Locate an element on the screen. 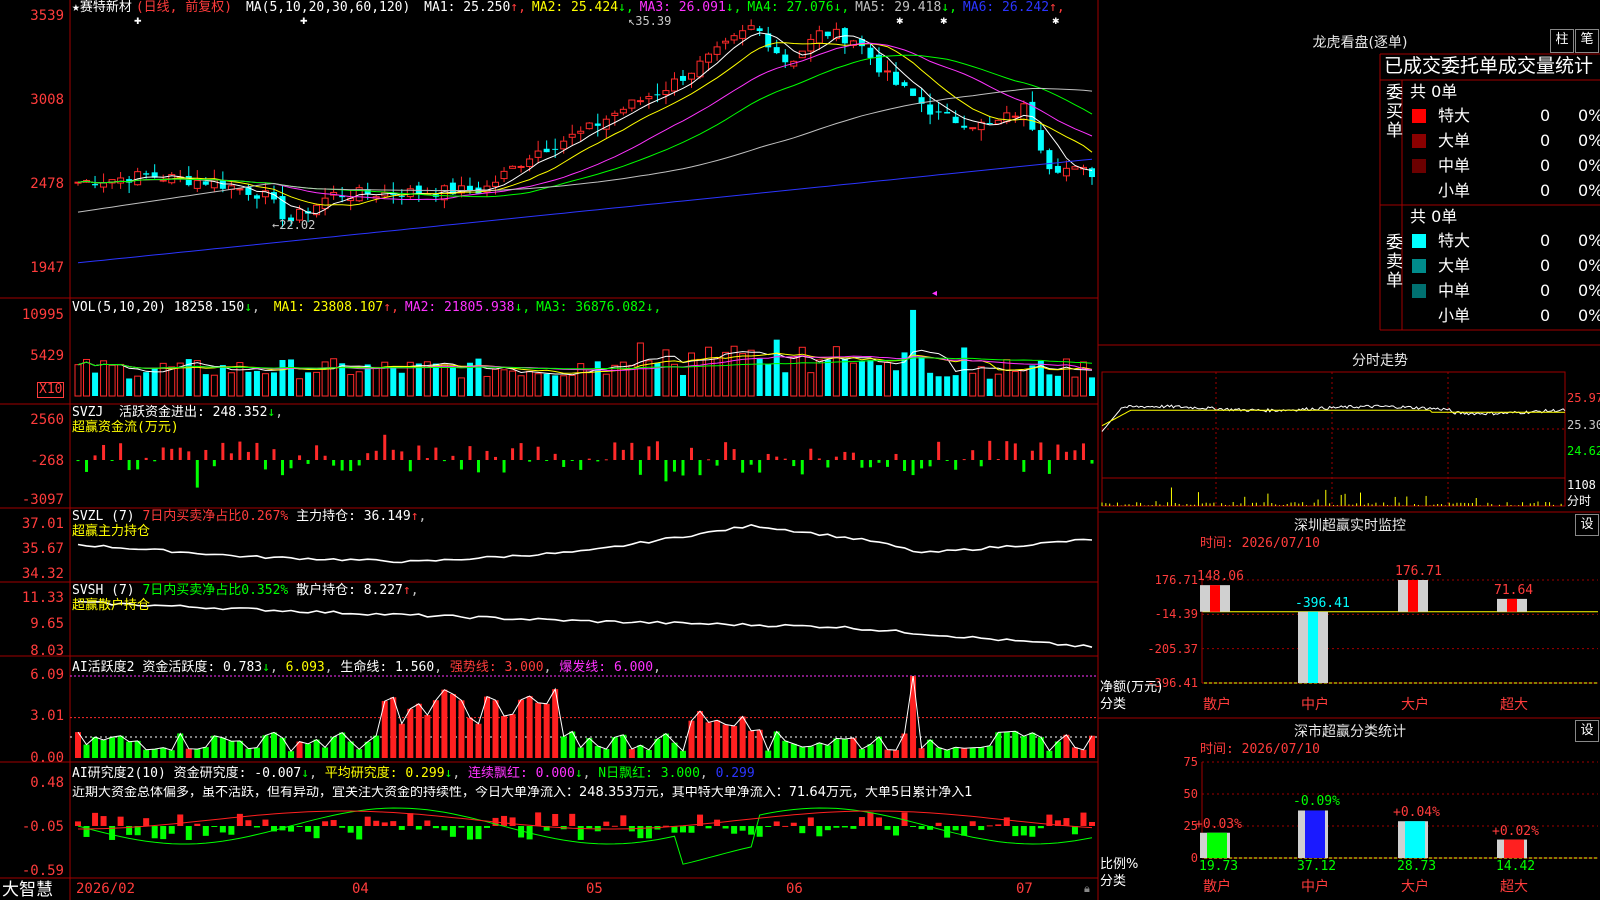 This screenshot has width=1600, height=900. classify-bar-value-3: 14.42 is located at coordinates (1516, 866).